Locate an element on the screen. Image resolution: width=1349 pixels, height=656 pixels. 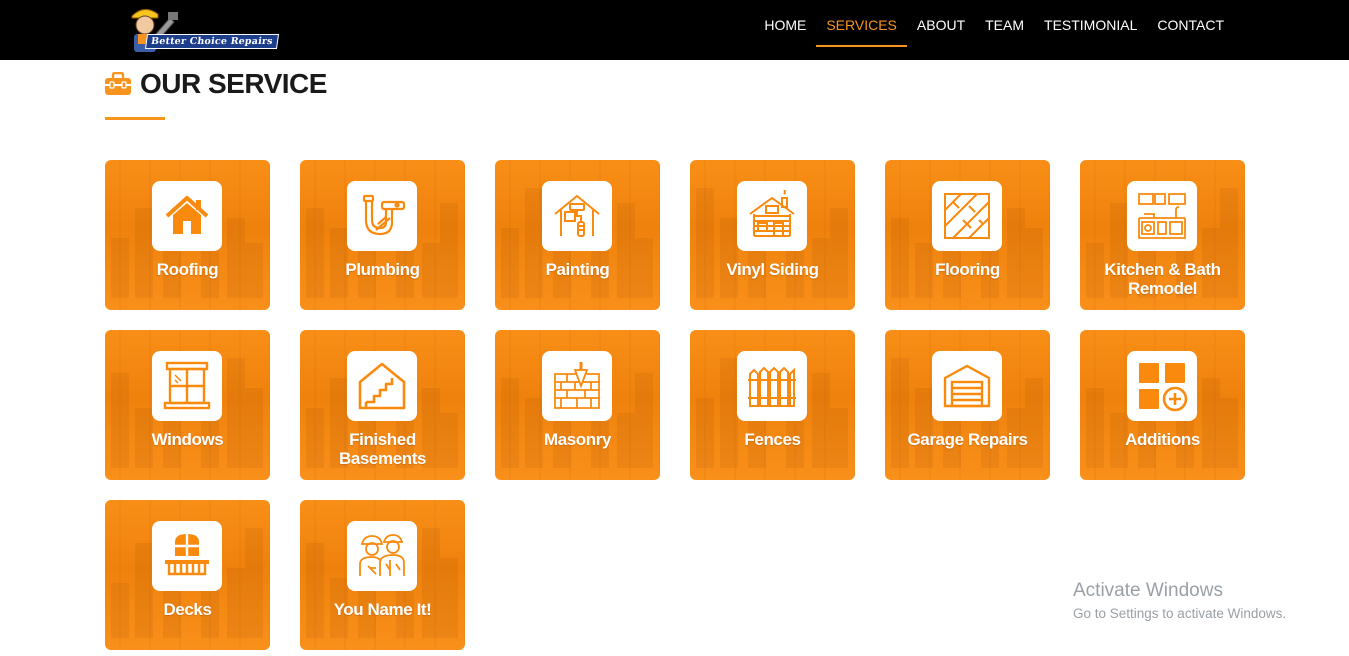
deck-icon is located at coordinates (187, 555).